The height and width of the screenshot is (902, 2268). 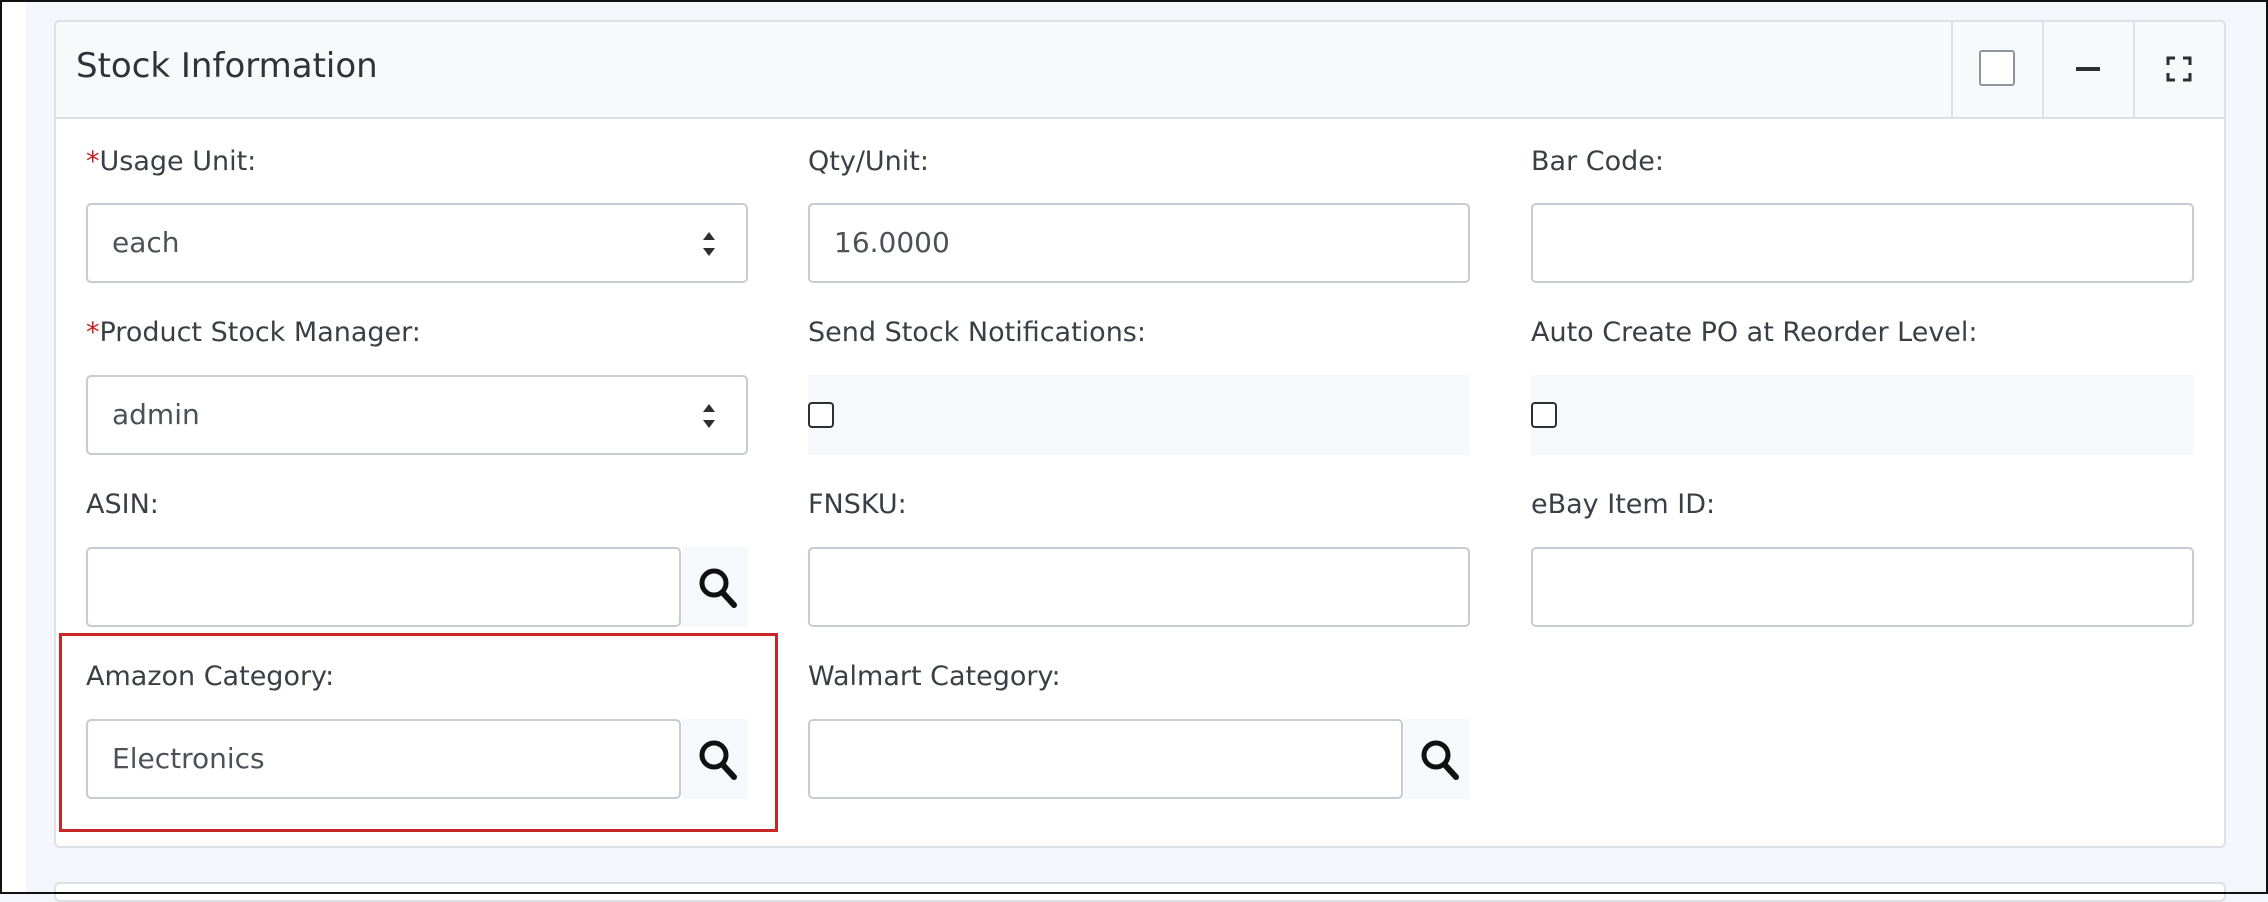 I want to click on stock-manager-label: *Product Stock Manager:, so click(x=253, y=332).